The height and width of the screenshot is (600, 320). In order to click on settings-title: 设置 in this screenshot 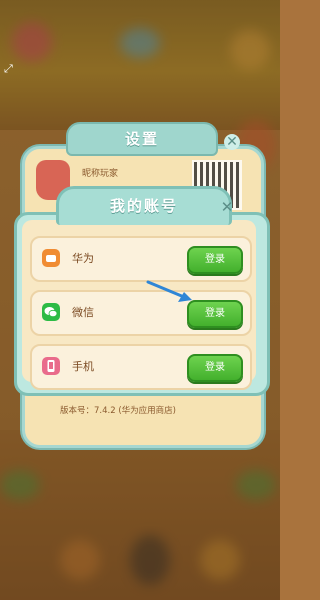, I will do `click(142, 139)`.